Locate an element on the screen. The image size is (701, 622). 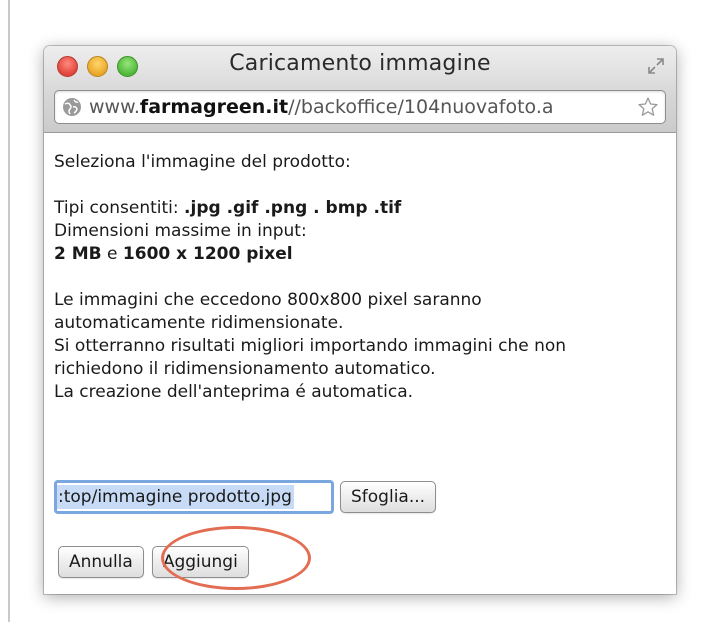
resize-note-2: automaticamente ridimensionate. is located at coordinates (199, 323).